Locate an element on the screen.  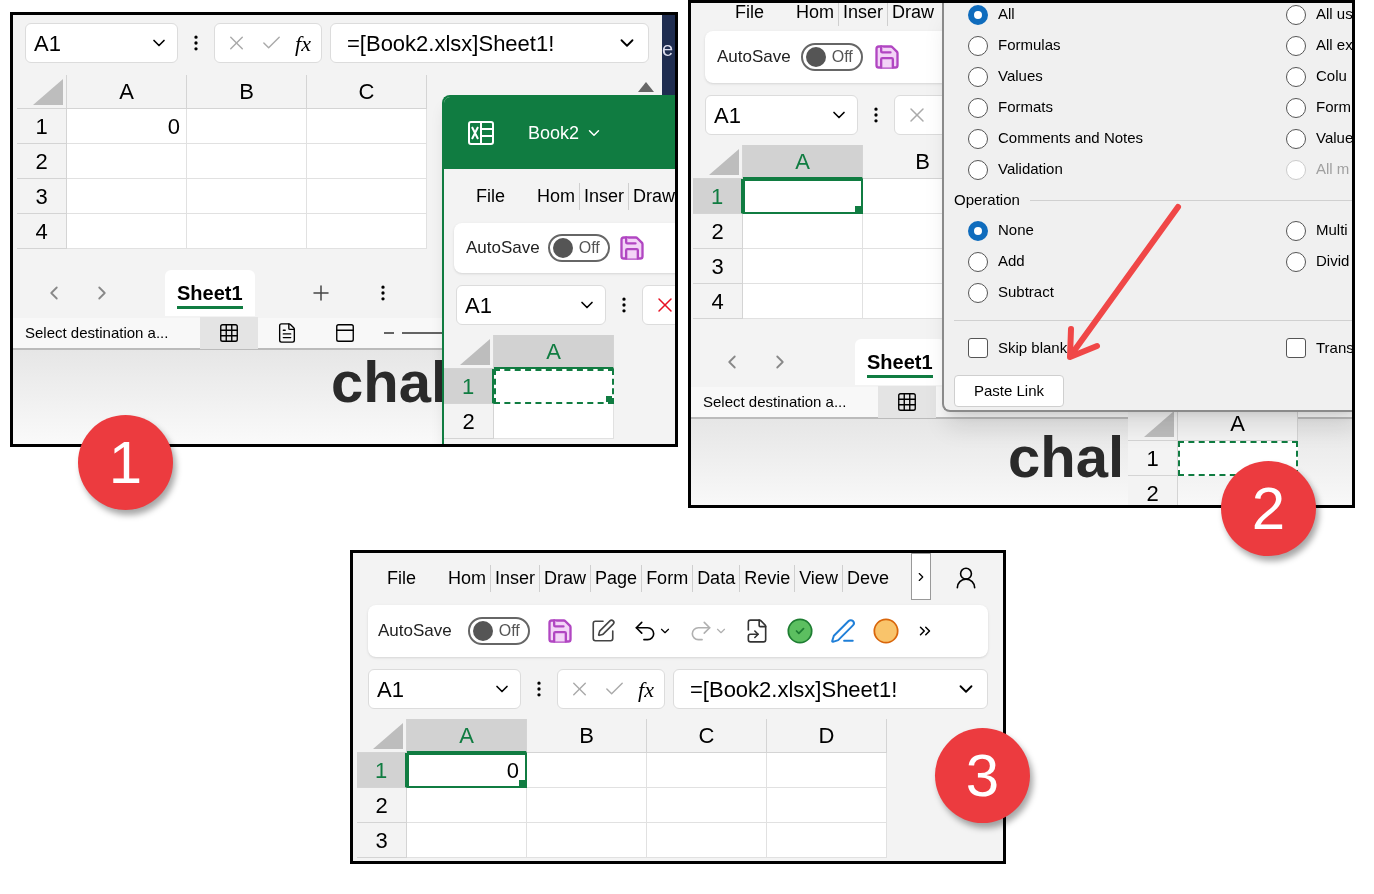
scroll-up-icon is located at coordinates (646, 87).